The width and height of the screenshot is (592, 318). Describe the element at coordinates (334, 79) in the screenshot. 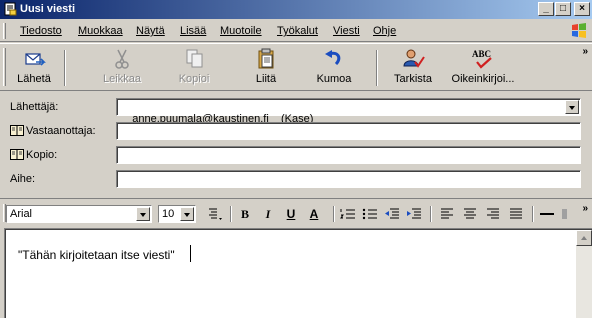

I see `undo-label: Kumoa` at that location.